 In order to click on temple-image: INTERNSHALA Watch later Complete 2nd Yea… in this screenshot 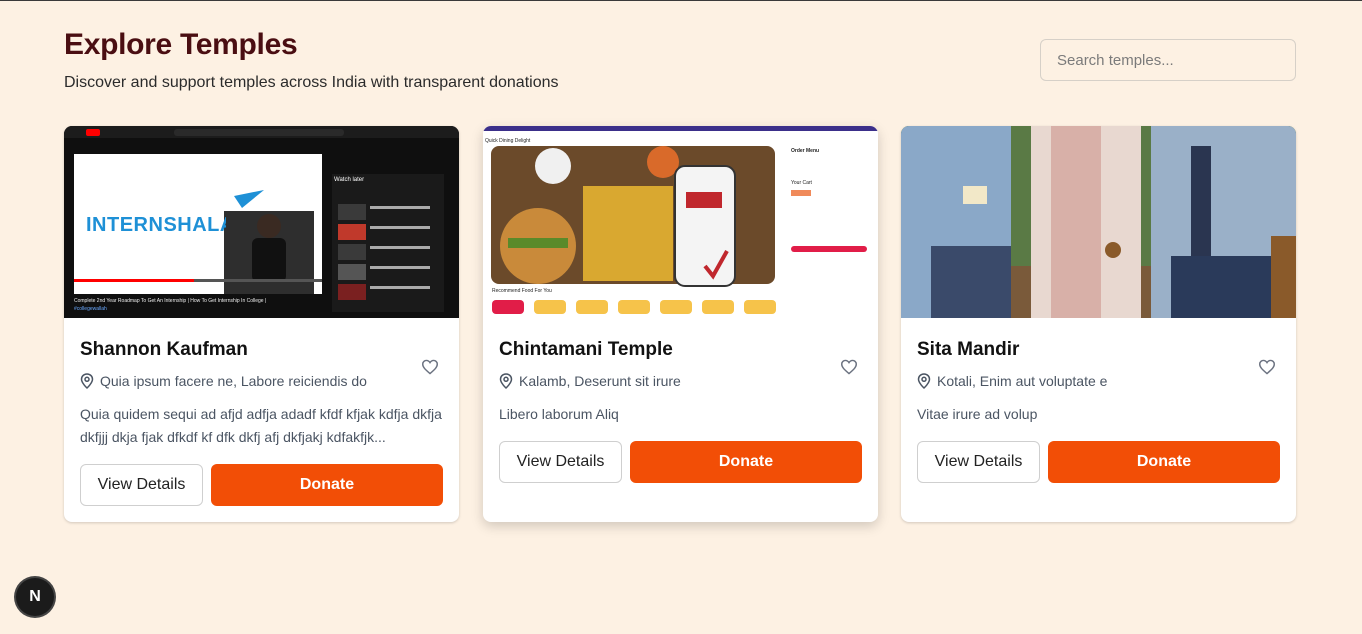, I will do `click(261, 222)`.